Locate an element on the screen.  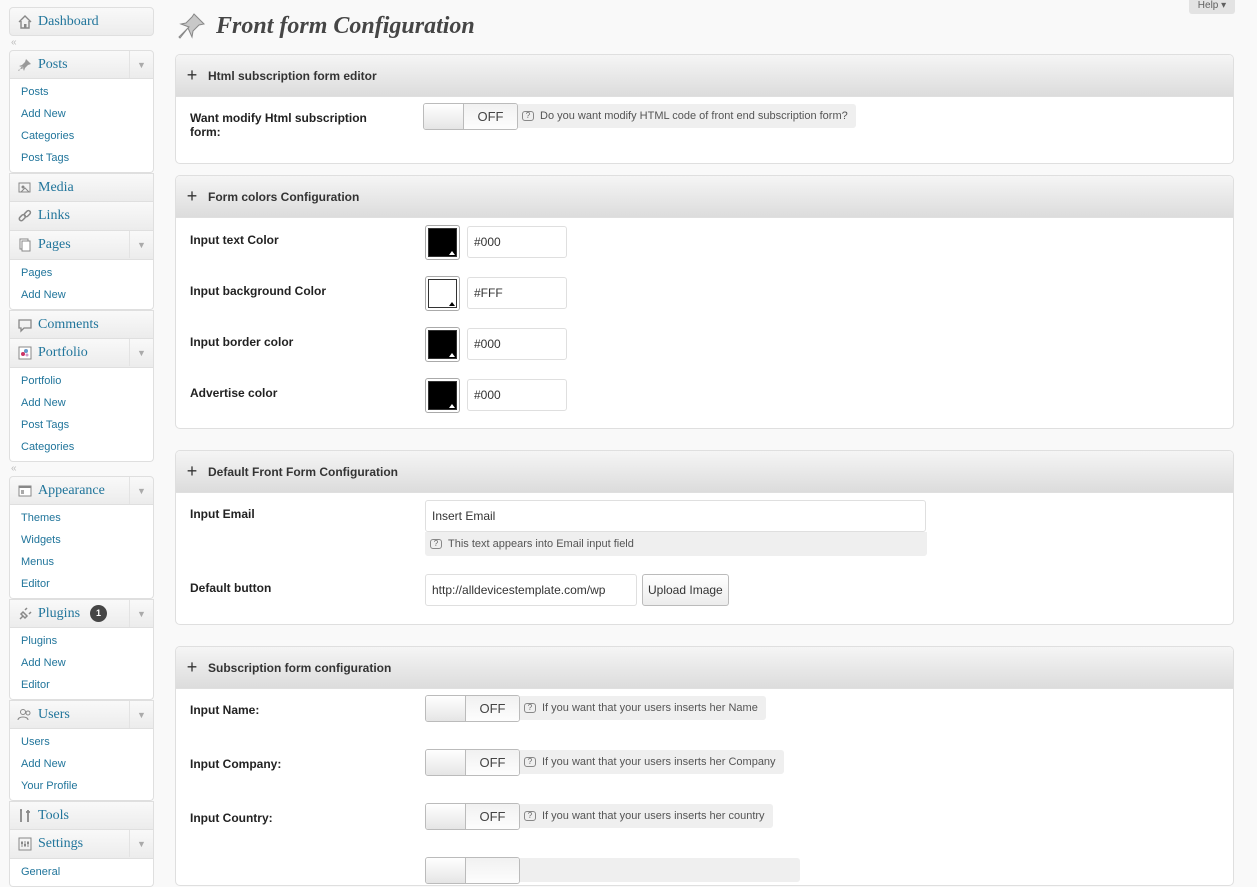
settings-icon is located at coordinates (25, 844).